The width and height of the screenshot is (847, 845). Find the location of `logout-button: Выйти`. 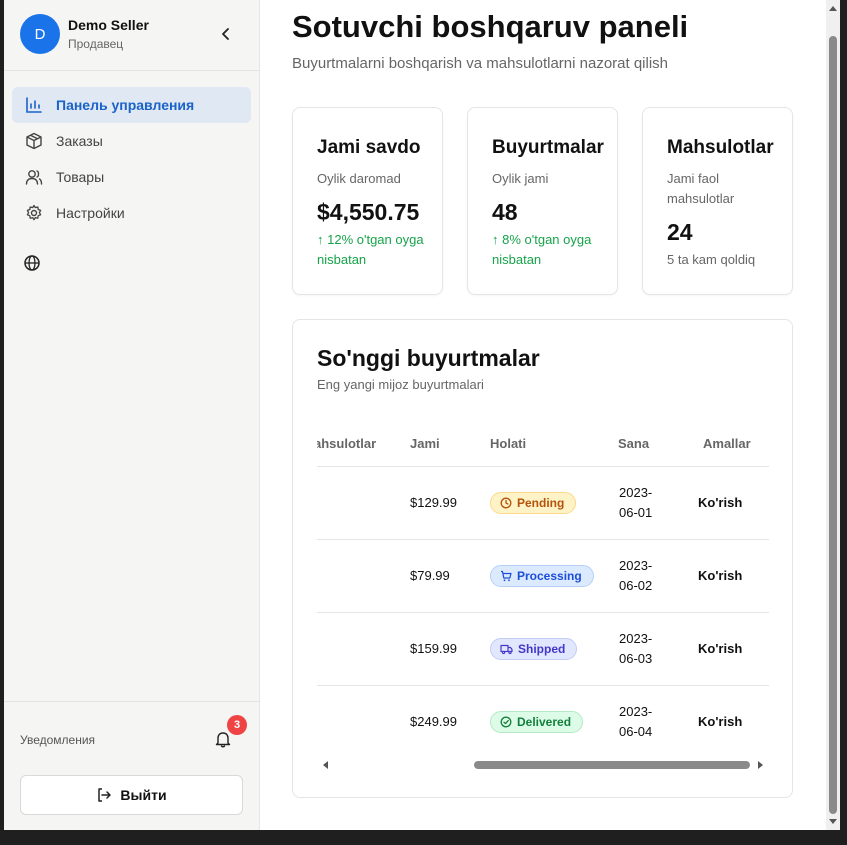

logout-button: Выйти is located at coordinates (131, 795).